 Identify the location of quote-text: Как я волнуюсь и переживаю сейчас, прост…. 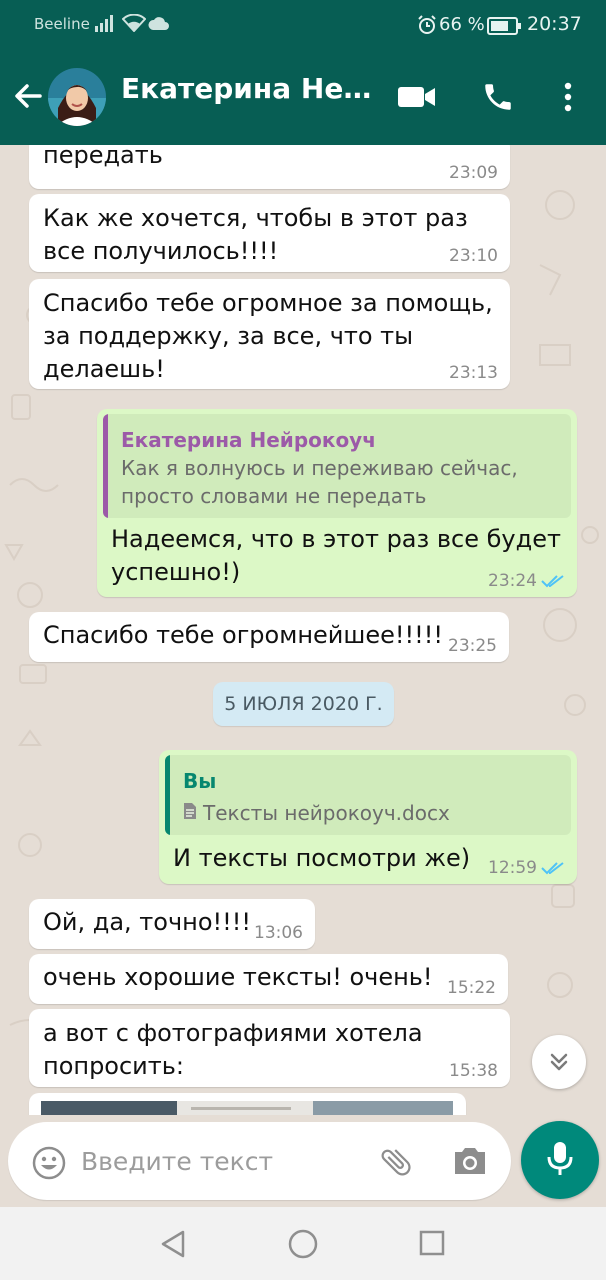
(319, 482).